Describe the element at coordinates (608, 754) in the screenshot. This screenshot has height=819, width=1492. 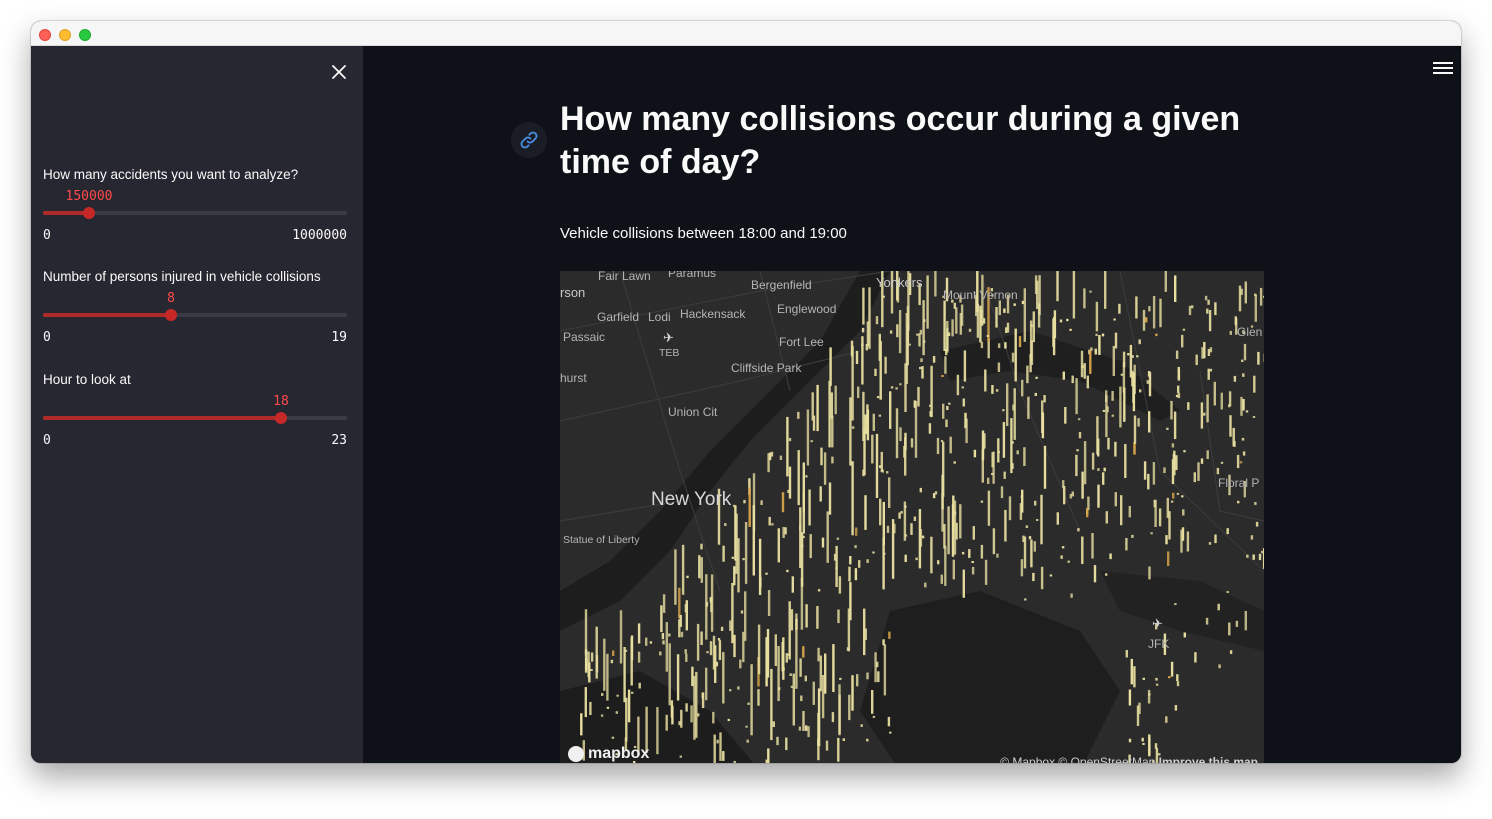
I see `mapbox-logo: mapbox` at that location.